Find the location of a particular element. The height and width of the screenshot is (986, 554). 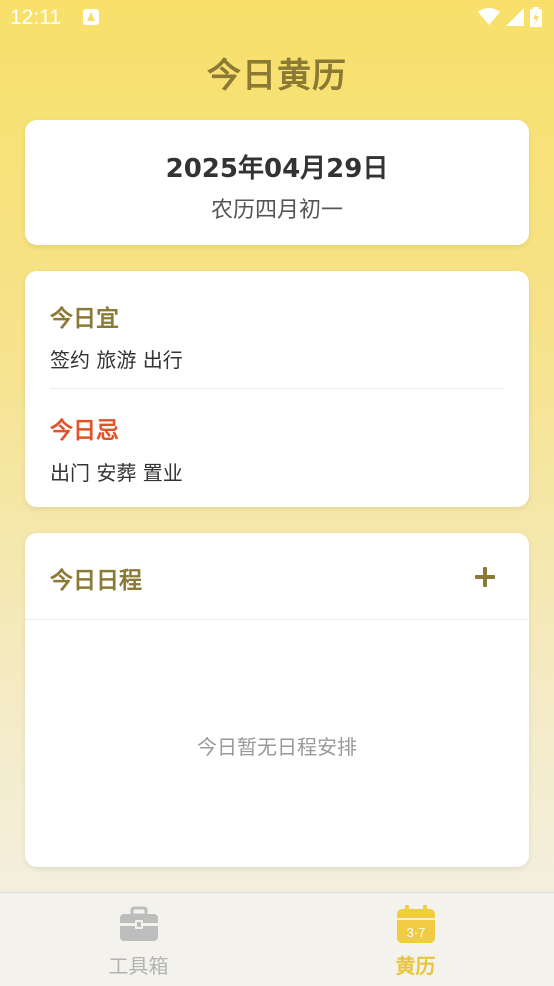

toolbox-icon is located at coordinates (139, 923).